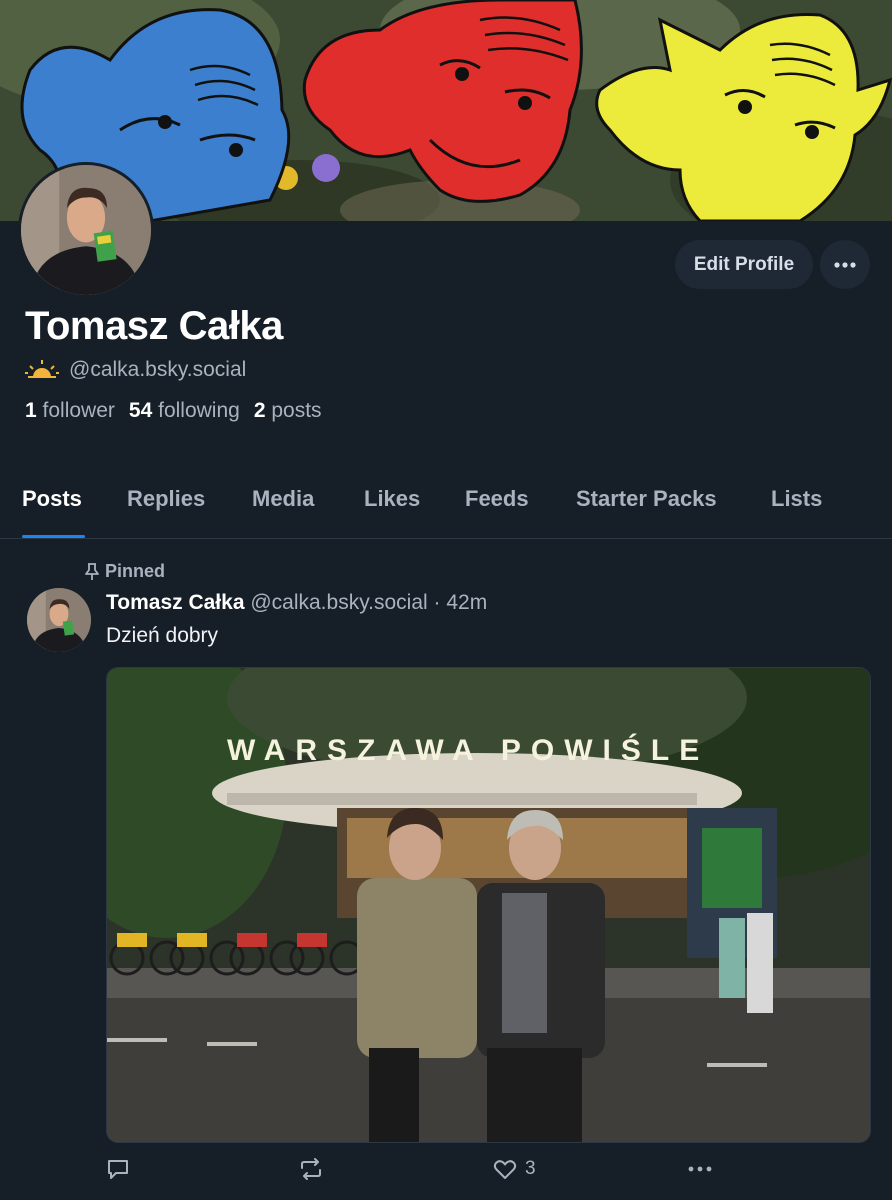 The image size is (892, 1200). Describe the element at coordinates (53, 536) in the screenshot. I see `active-tab-indicator` at that location.